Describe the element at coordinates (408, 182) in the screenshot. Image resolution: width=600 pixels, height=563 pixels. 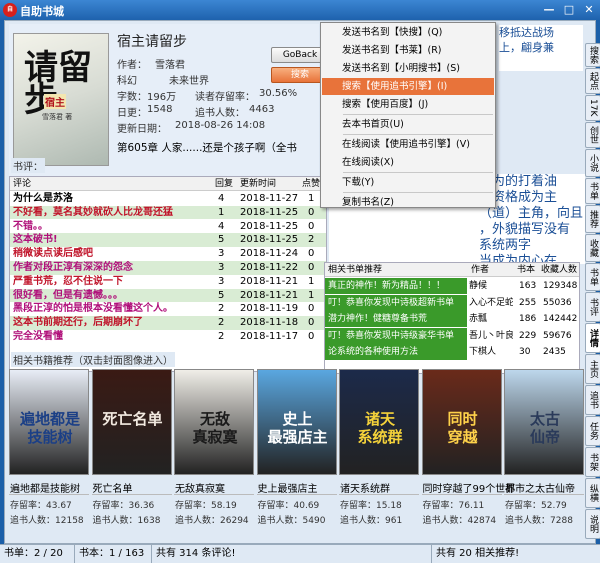
I see `menu-item: 下载(Y)` at that location.